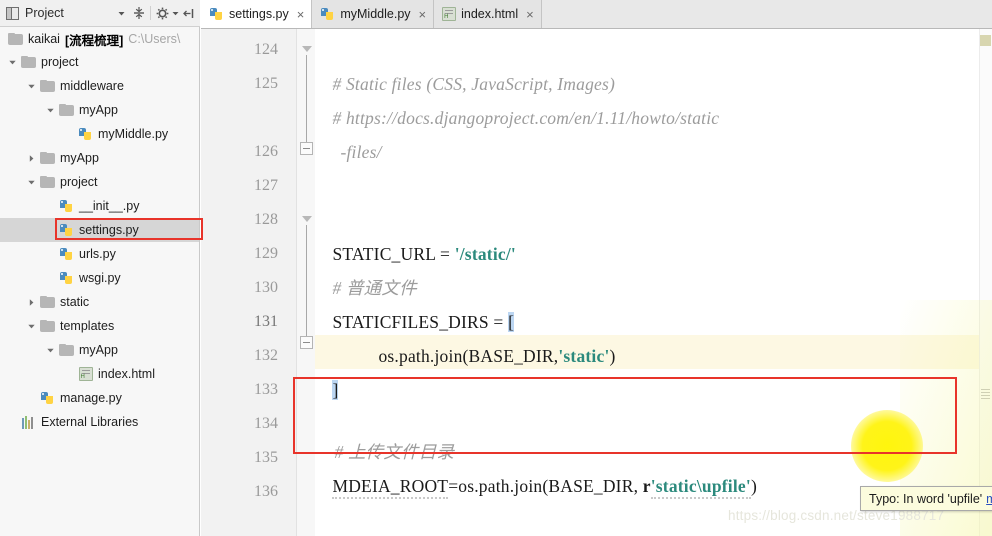  I want to click on line-number-136: 136, so click(243, 492).